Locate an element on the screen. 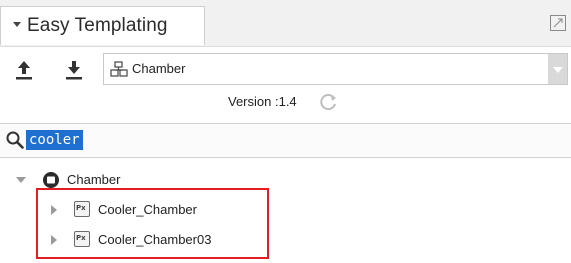  upload-icon is located at coordinates (24, 70).